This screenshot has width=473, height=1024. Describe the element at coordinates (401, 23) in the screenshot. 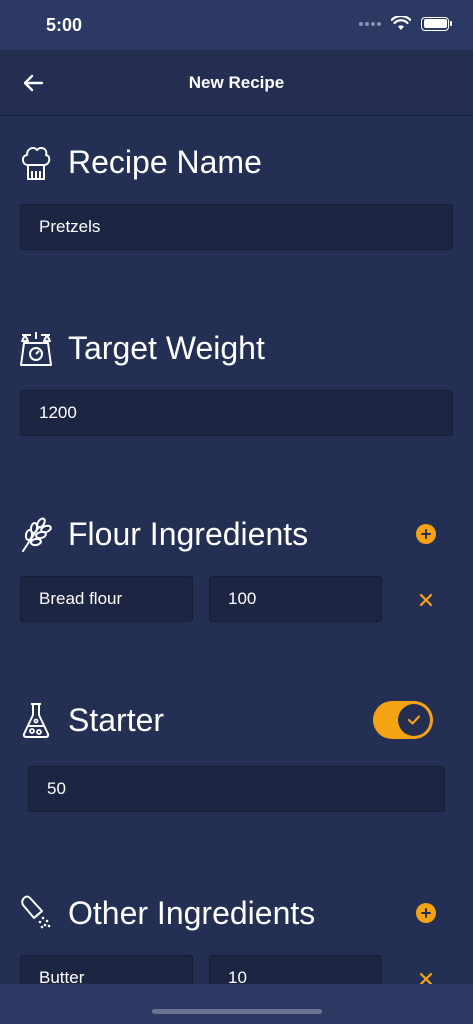

I see `wifi-icon` at that location.